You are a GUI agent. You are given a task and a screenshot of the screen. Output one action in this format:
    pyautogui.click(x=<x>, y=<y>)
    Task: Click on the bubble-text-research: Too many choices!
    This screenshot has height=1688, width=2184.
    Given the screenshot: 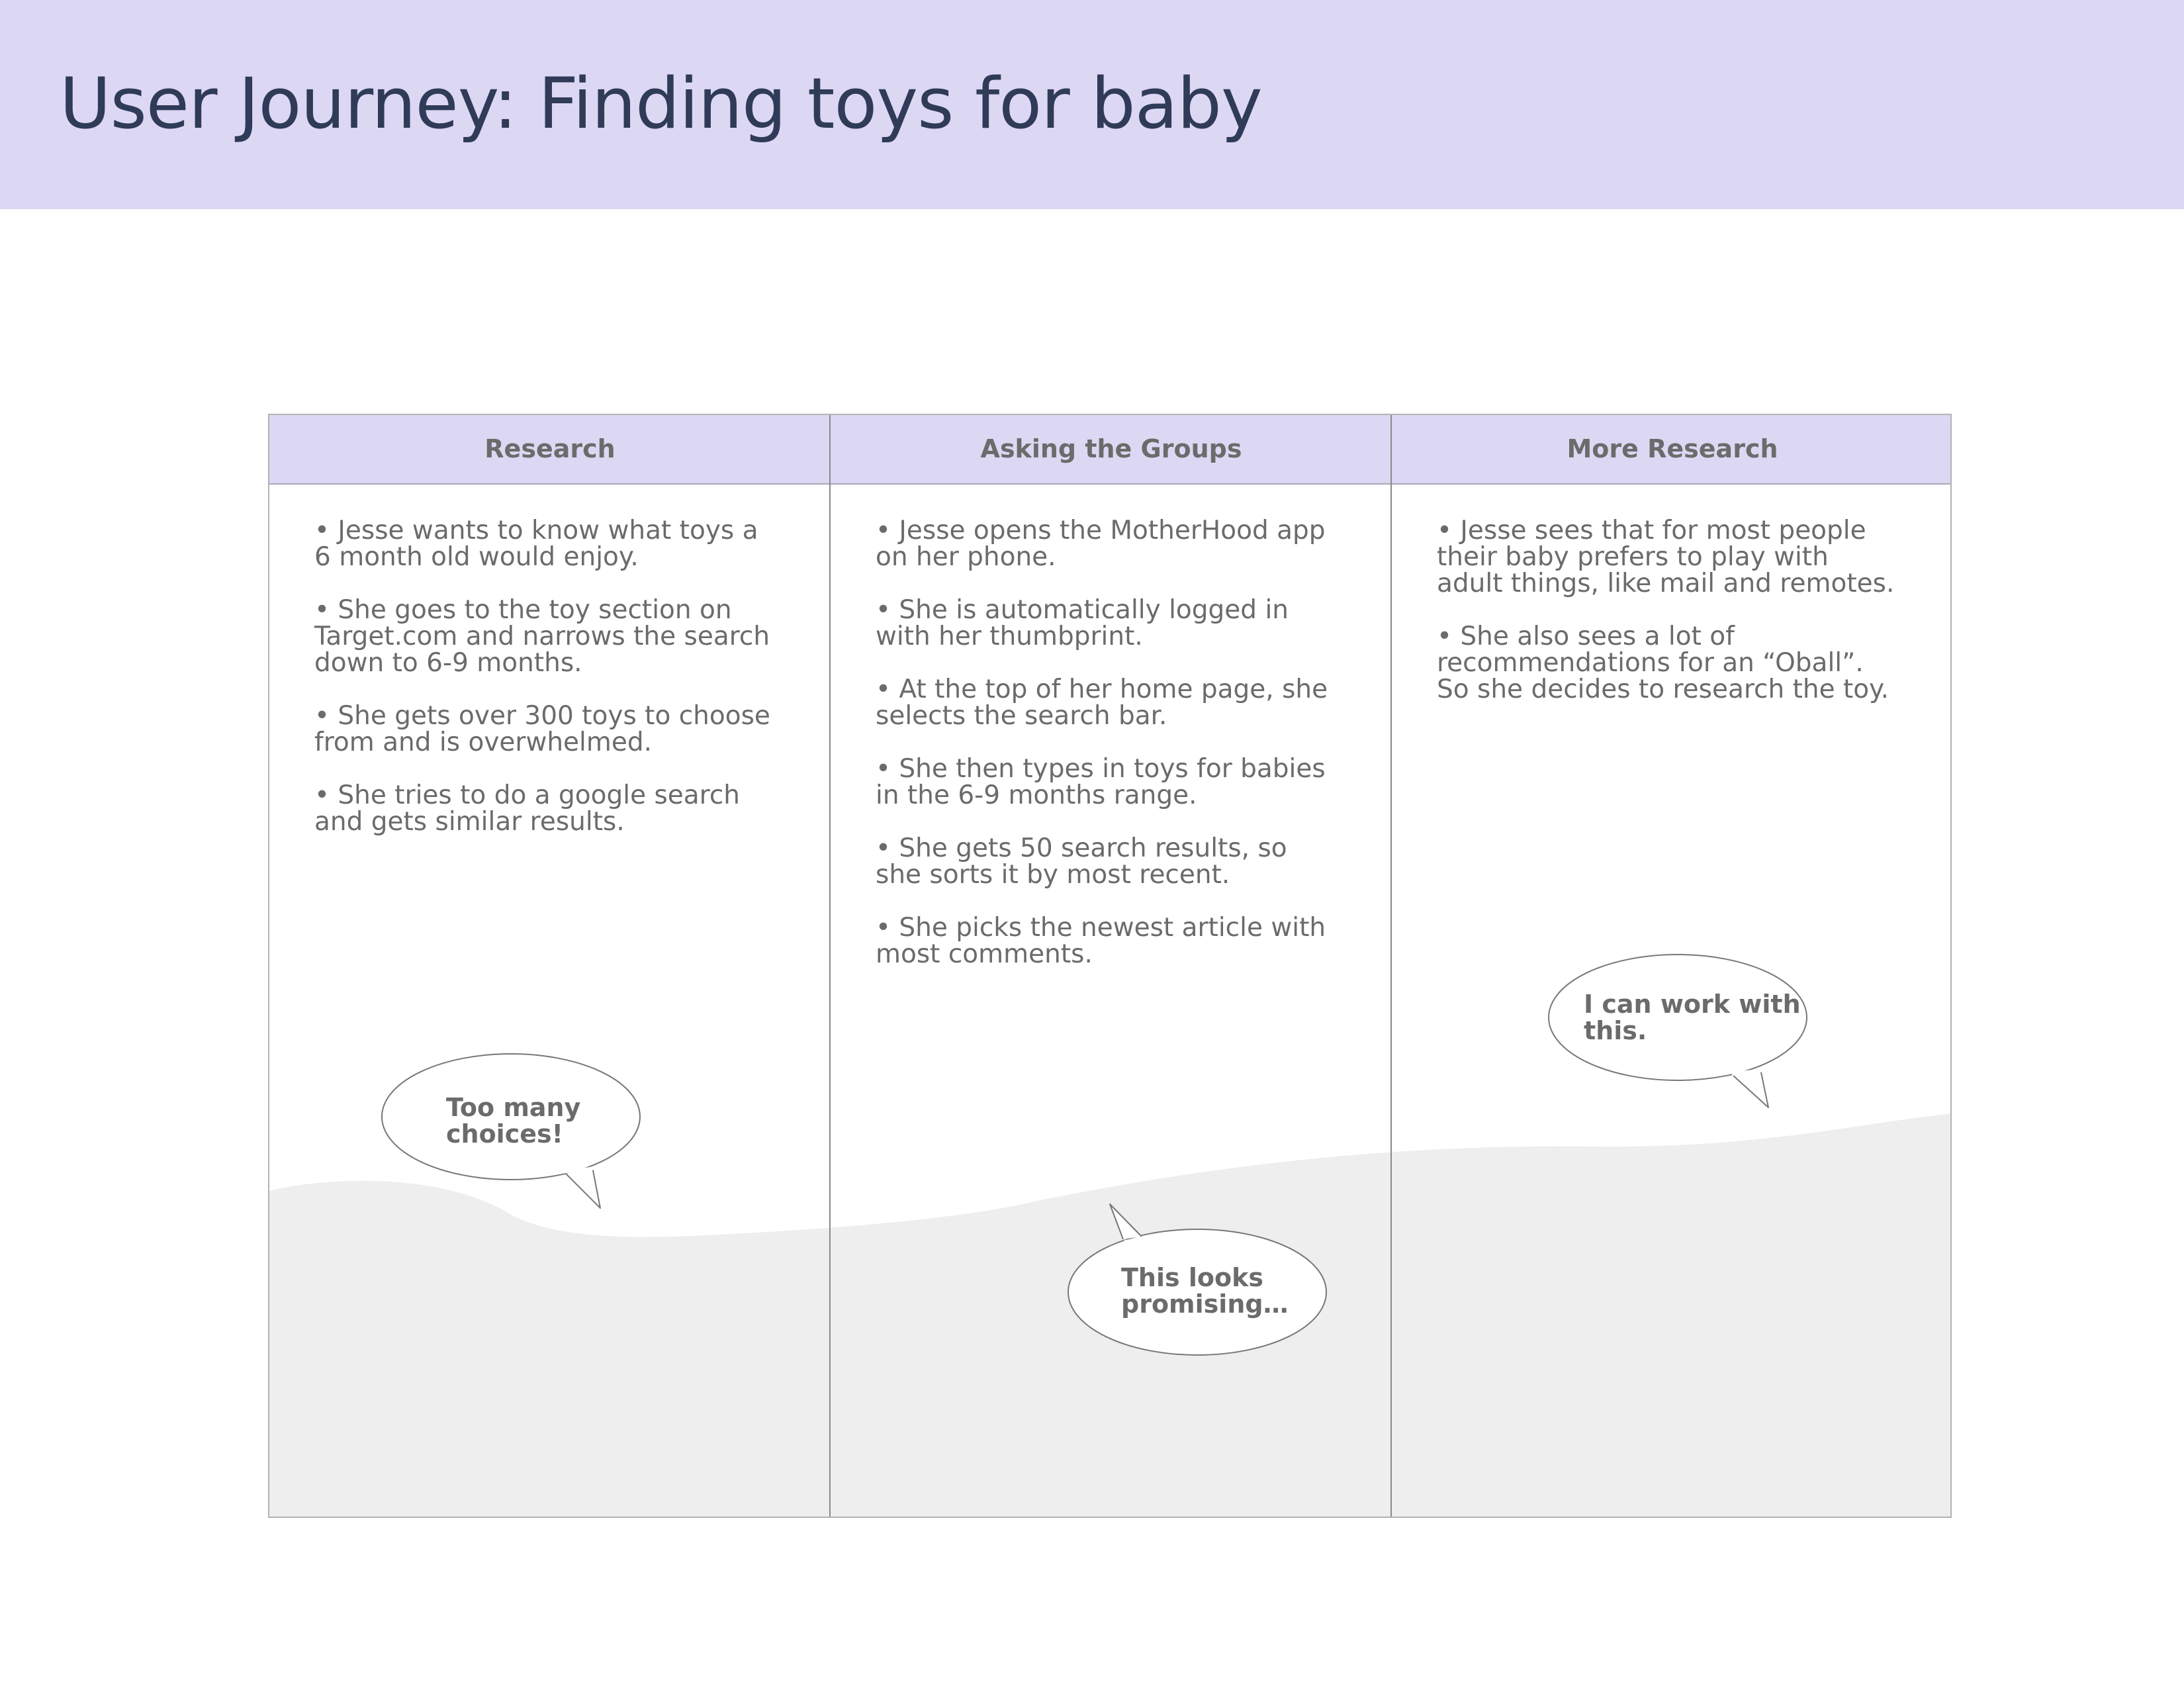 What is the action you would take?
    pyautogui.click(x=513, y=1121)
    